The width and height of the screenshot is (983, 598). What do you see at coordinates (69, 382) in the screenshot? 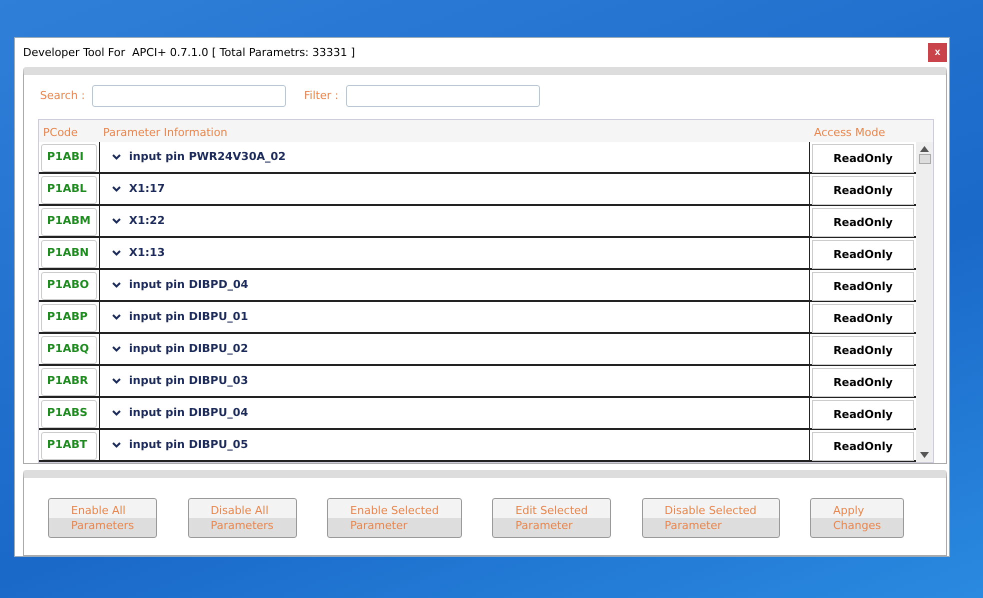
I see `pcode-cell: P1ABR` at bounding box center [69, 382].